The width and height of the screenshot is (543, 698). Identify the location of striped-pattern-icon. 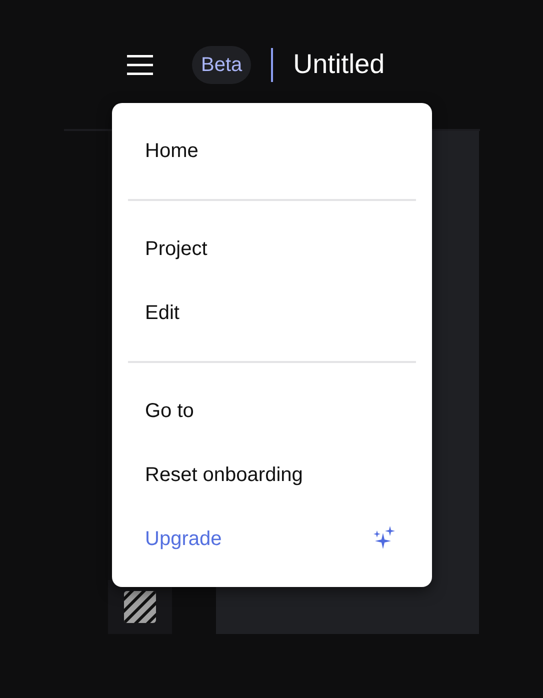
(140, 607).